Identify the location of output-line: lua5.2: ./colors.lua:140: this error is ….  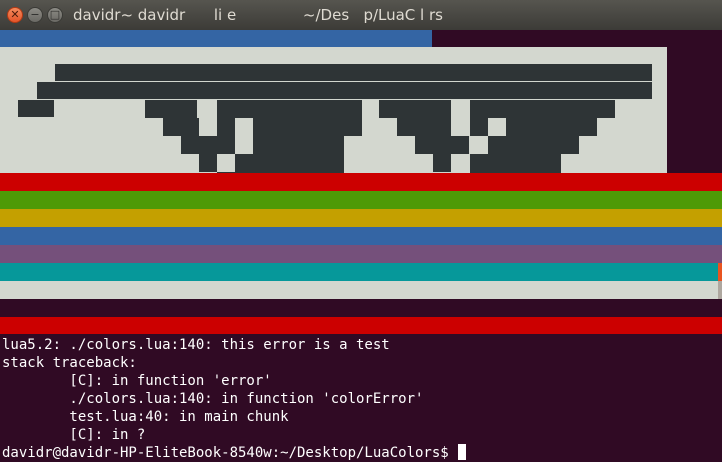
(196, 345).